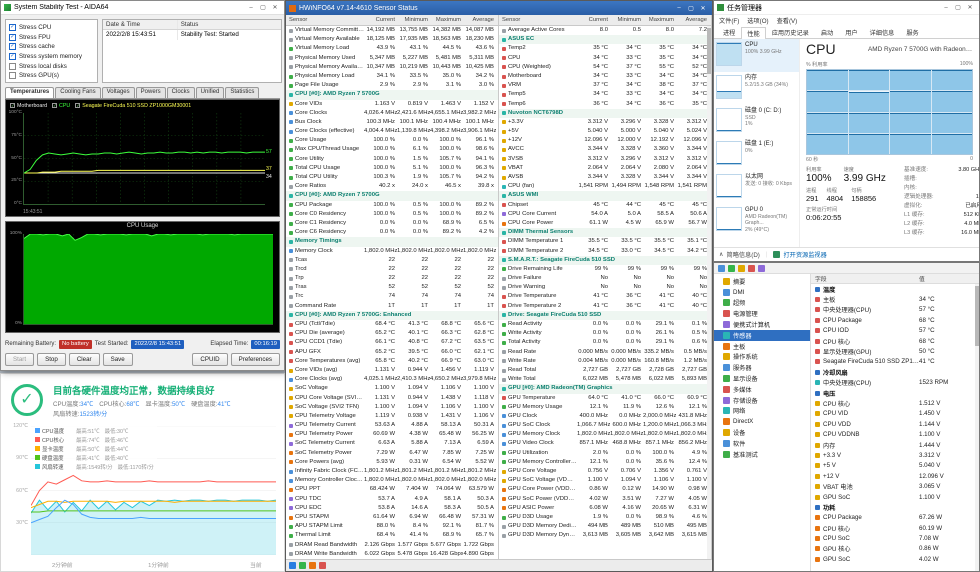 The width and height of the screenshot is (980, 572). I want to click on sidebar-item-存储设备: 存储设备, so click(762, 400).